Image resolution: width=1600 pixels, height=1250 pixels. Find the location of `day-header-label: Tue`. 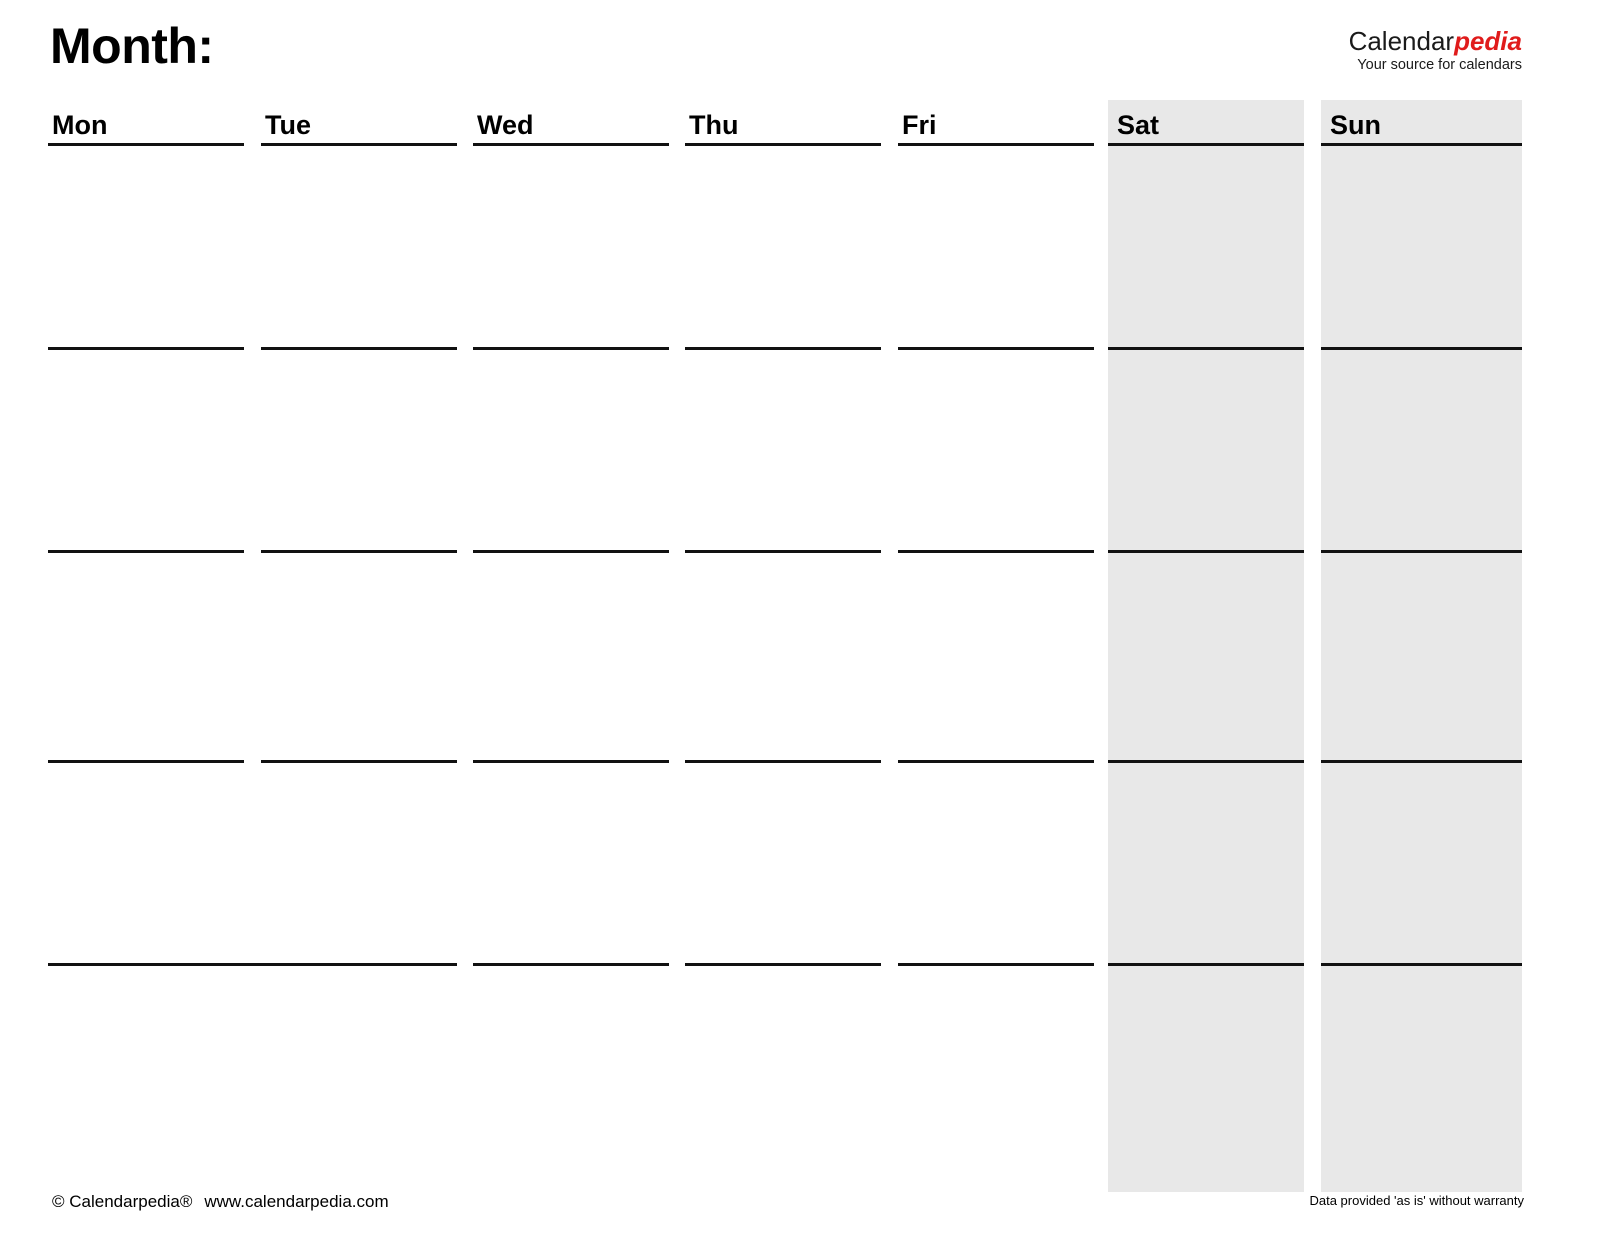

day-header-label: Tue is located at coordinates (288, 125).